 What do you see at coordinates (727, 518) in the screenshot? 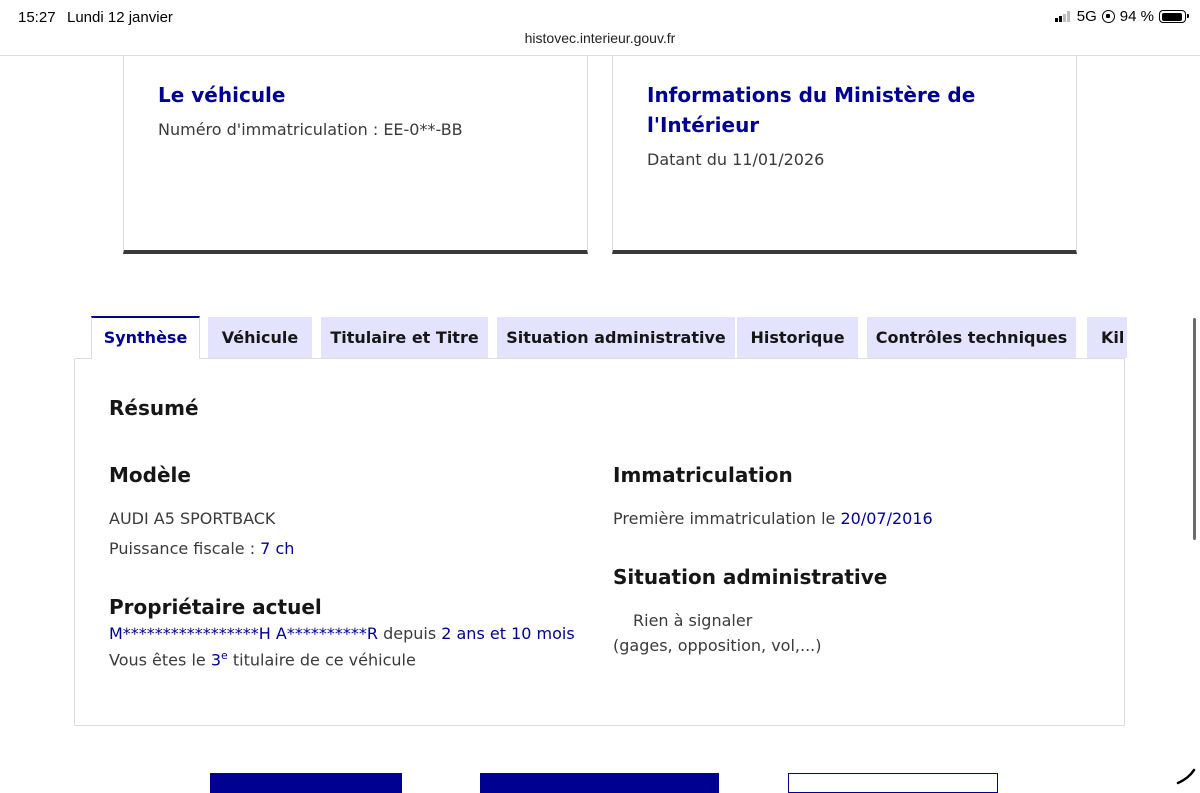
I see `first-registration-label: Première immatriculation le` at bounding box center [727, 518].